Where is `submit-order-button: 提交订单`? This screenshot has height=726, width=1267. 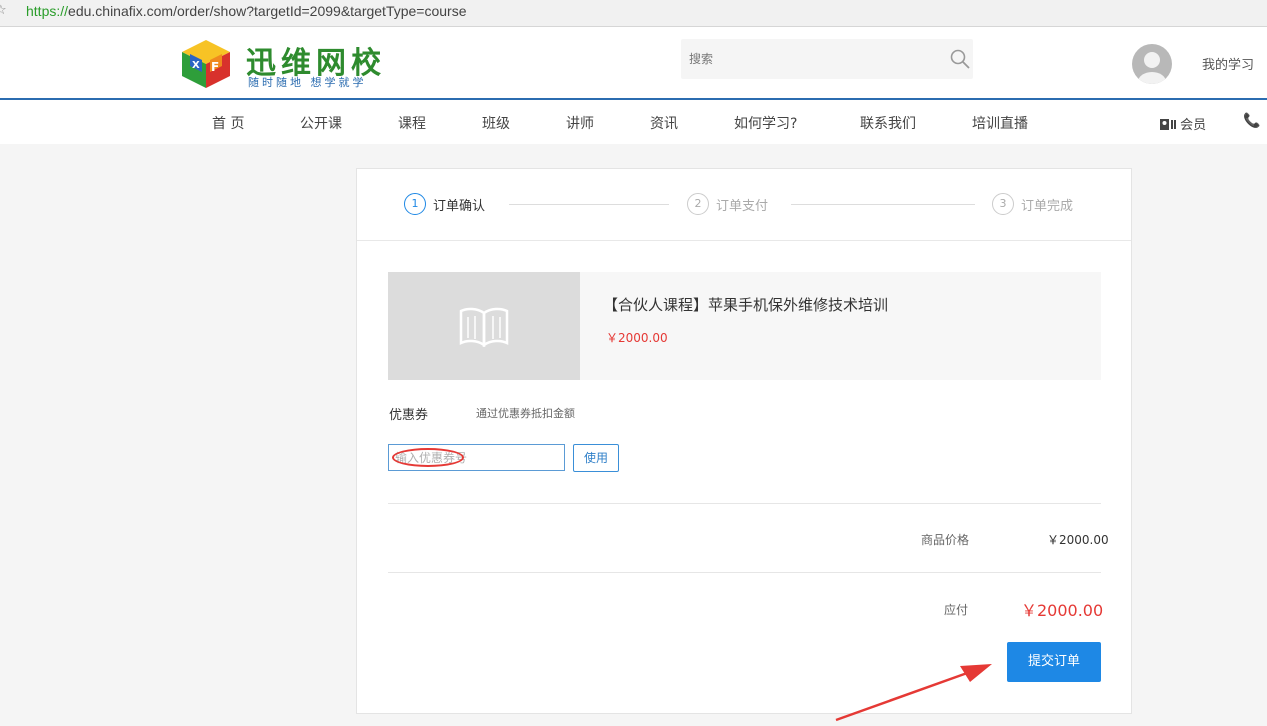
submit-order-button: 提交订单 is located at coordinates (1054, 662).